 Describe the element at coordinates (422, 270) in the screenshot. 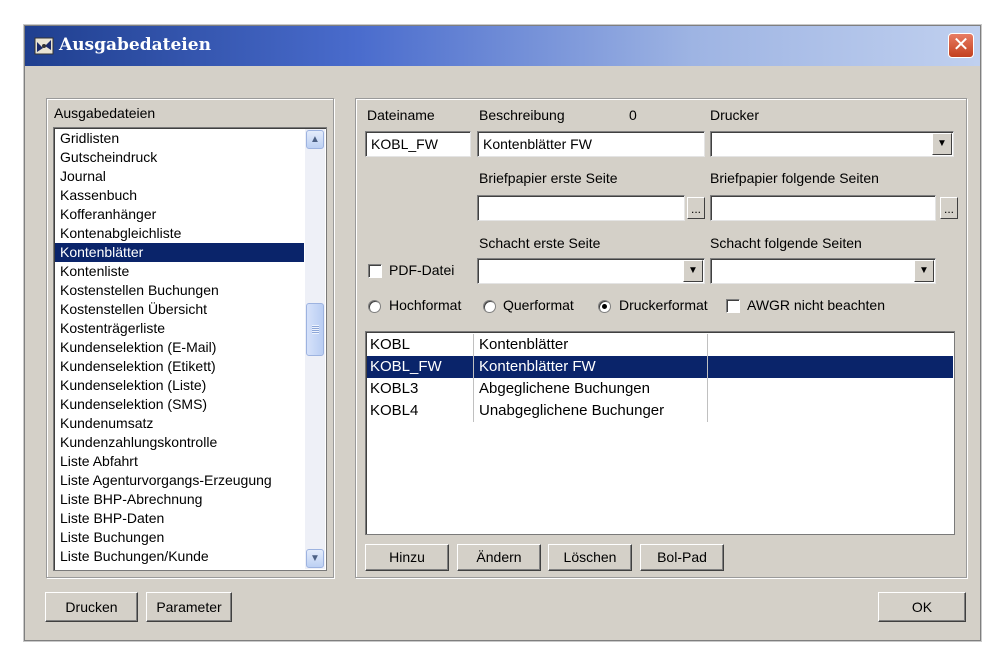

I see `pdf-label: PDF-Datei` at that location.